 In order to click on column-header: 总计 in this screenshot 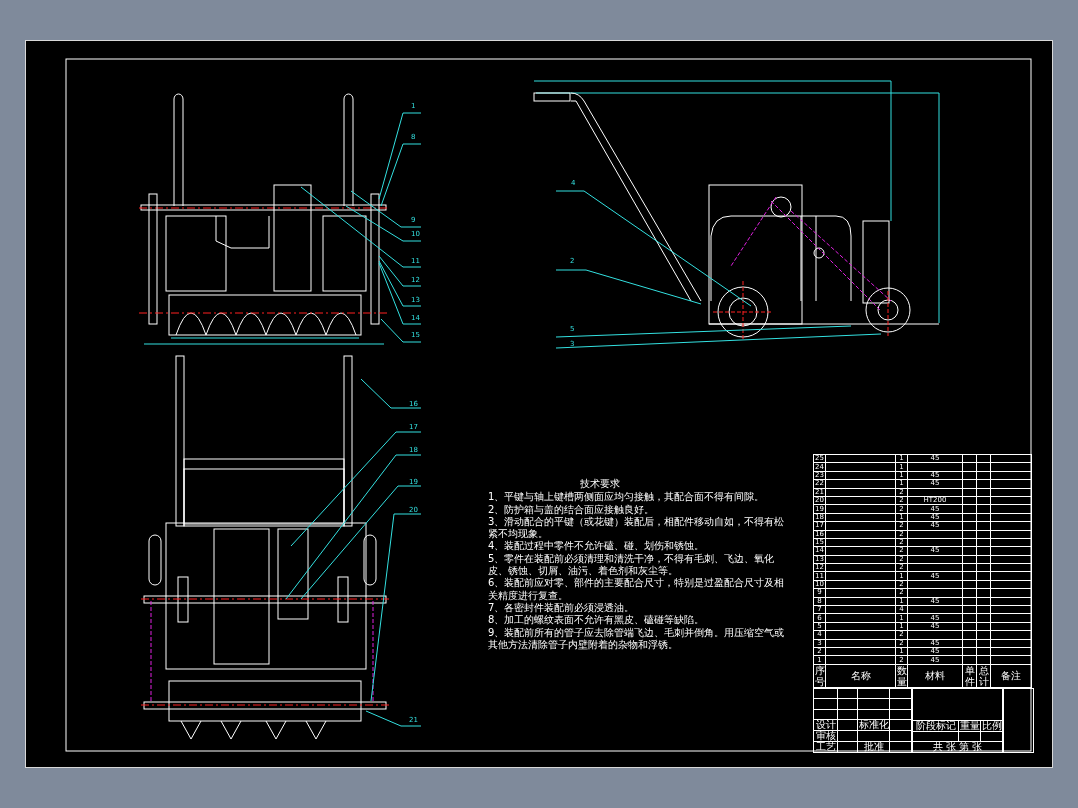, I will do `click(983, 676)`.